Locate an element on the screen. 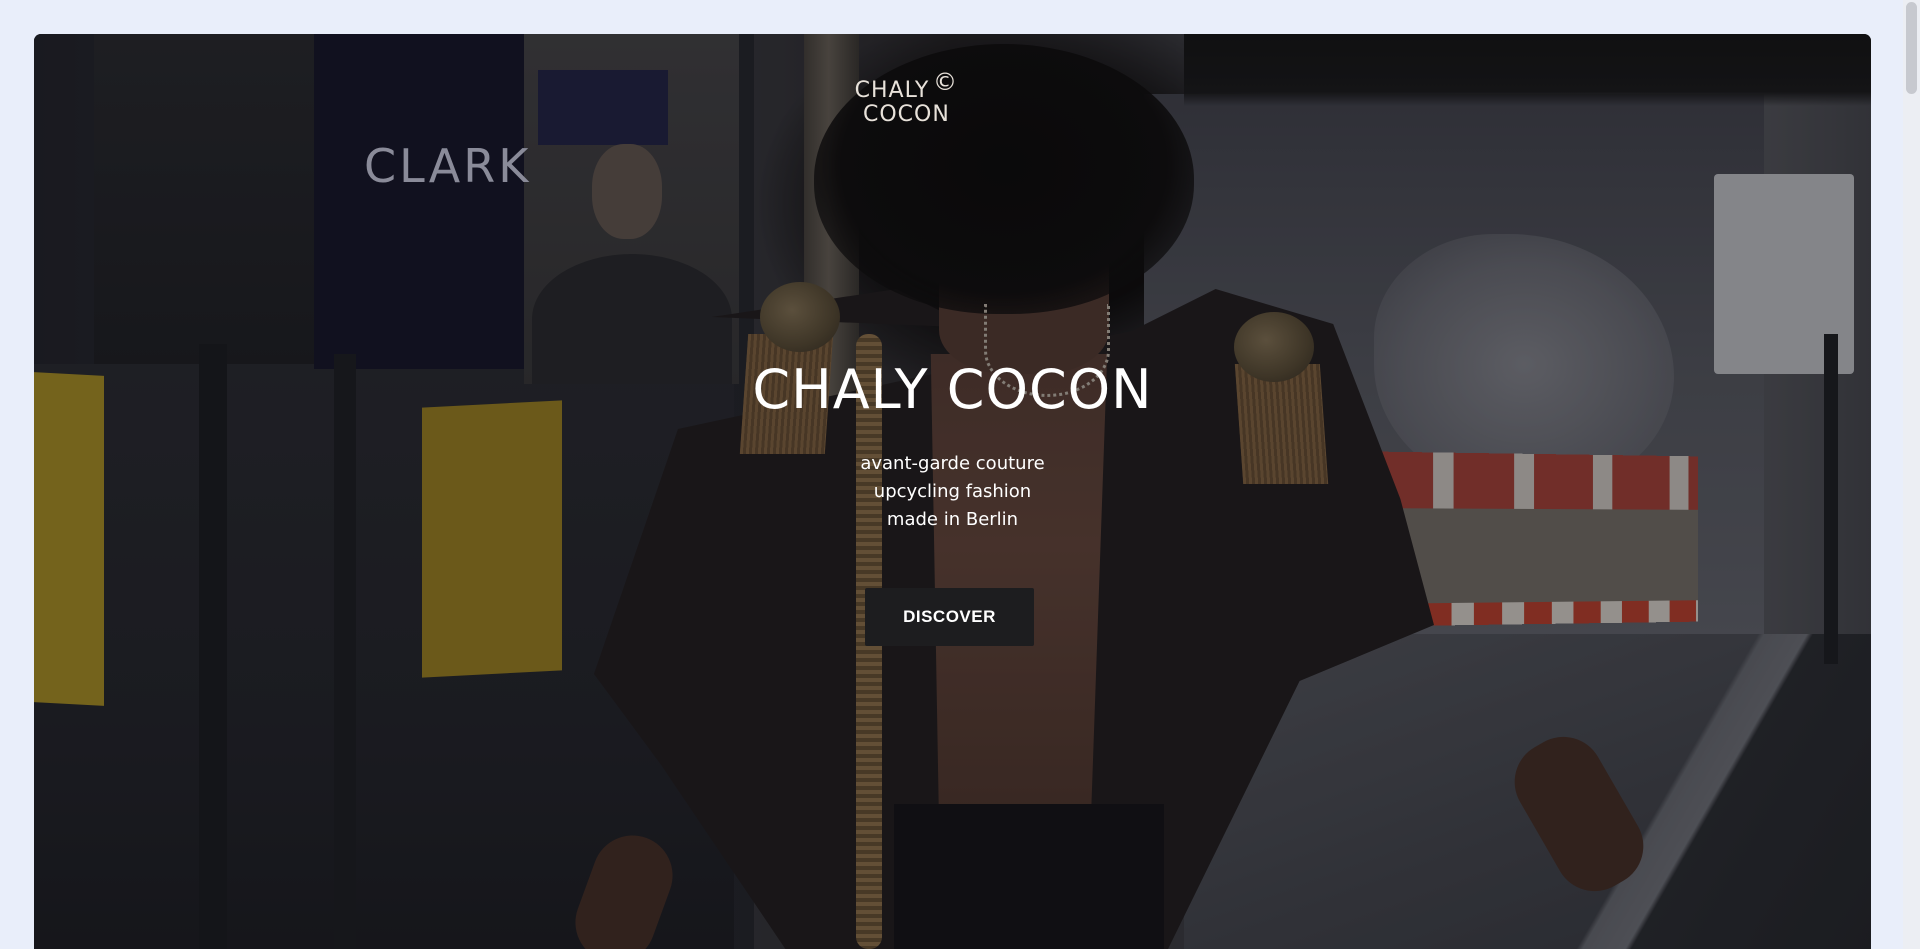  page-scrollbar is located at coordinates (1911, 474).